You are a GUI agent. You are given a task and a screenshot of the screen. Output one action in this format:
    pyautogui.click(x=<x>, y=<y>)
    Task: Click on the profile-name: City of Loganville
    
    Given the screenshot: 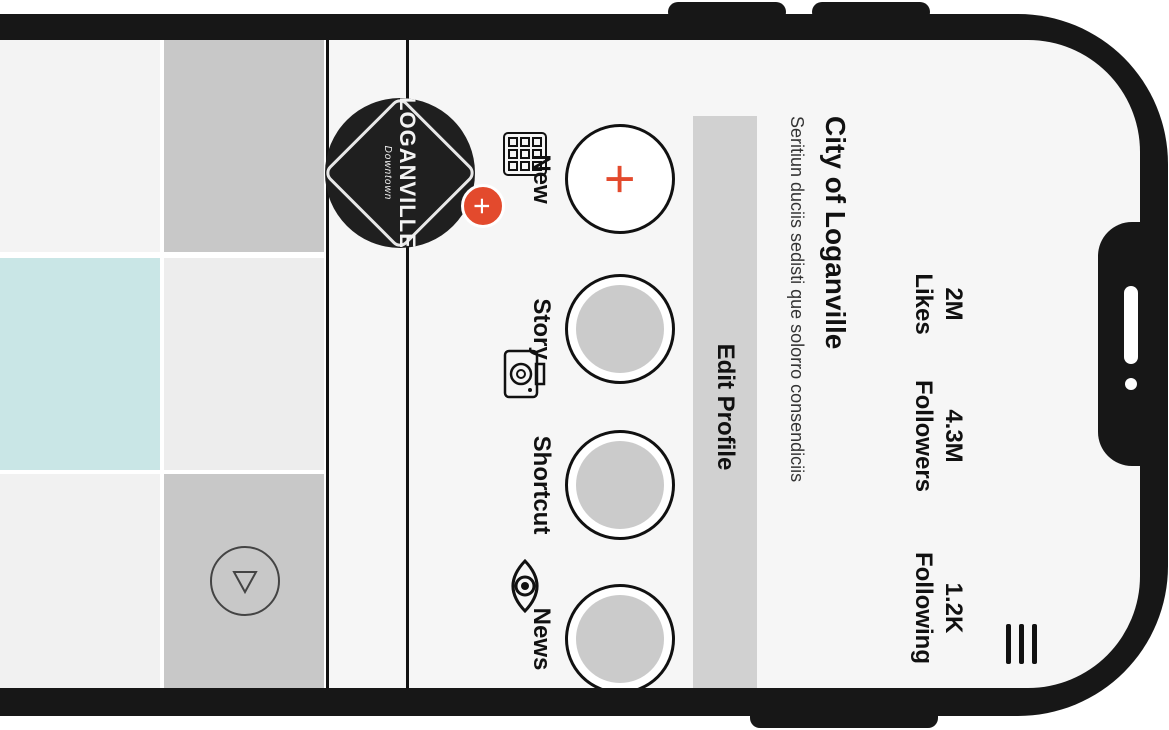 What is the action you would take?
    pyautogui.click(x=835, y=233)
    